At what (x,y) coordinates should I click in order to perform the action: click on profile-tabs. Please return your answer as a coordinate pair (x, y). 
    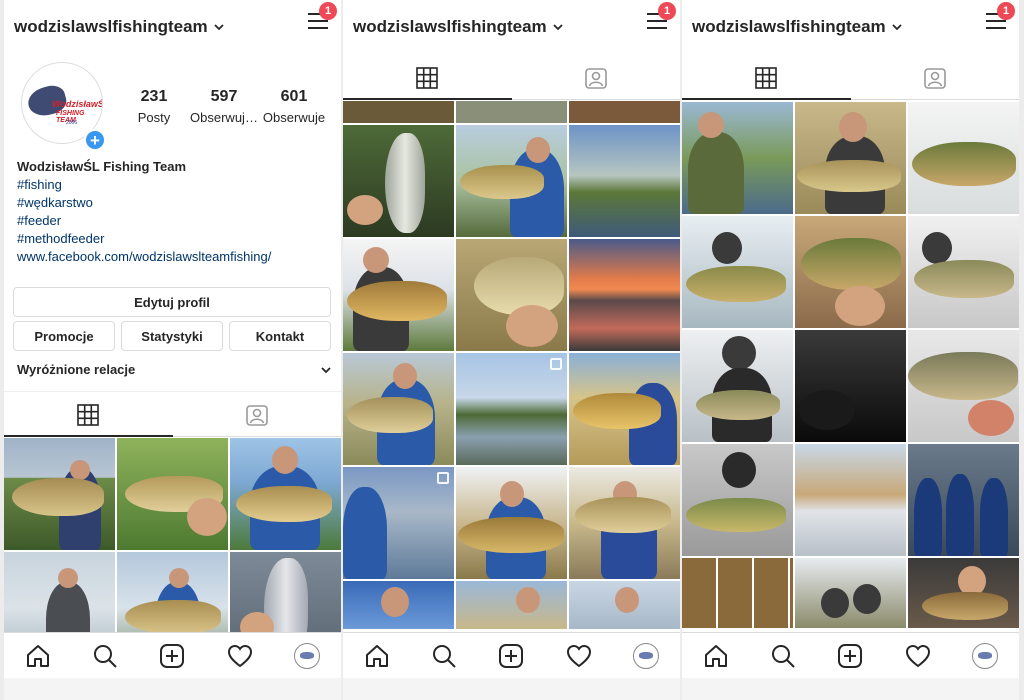
    Looking at the image, I should click on (172, 415).